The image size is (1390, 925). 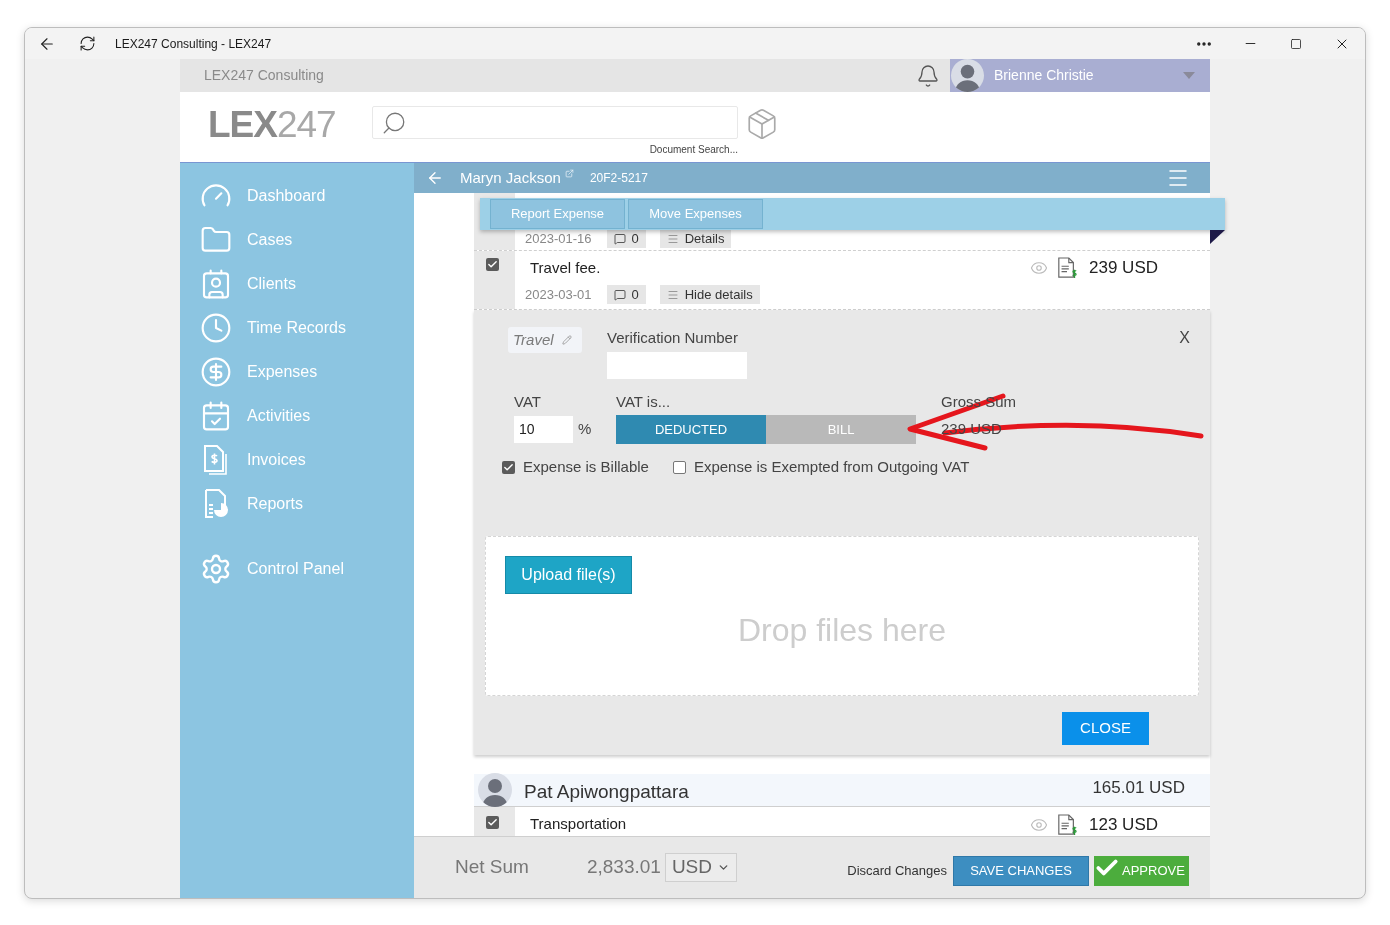 What do you see at coordinates (193, 44) in the screenshot?
I see `window-title: LEX247 Consulting - LEX247` at bounding box center [193, 44].